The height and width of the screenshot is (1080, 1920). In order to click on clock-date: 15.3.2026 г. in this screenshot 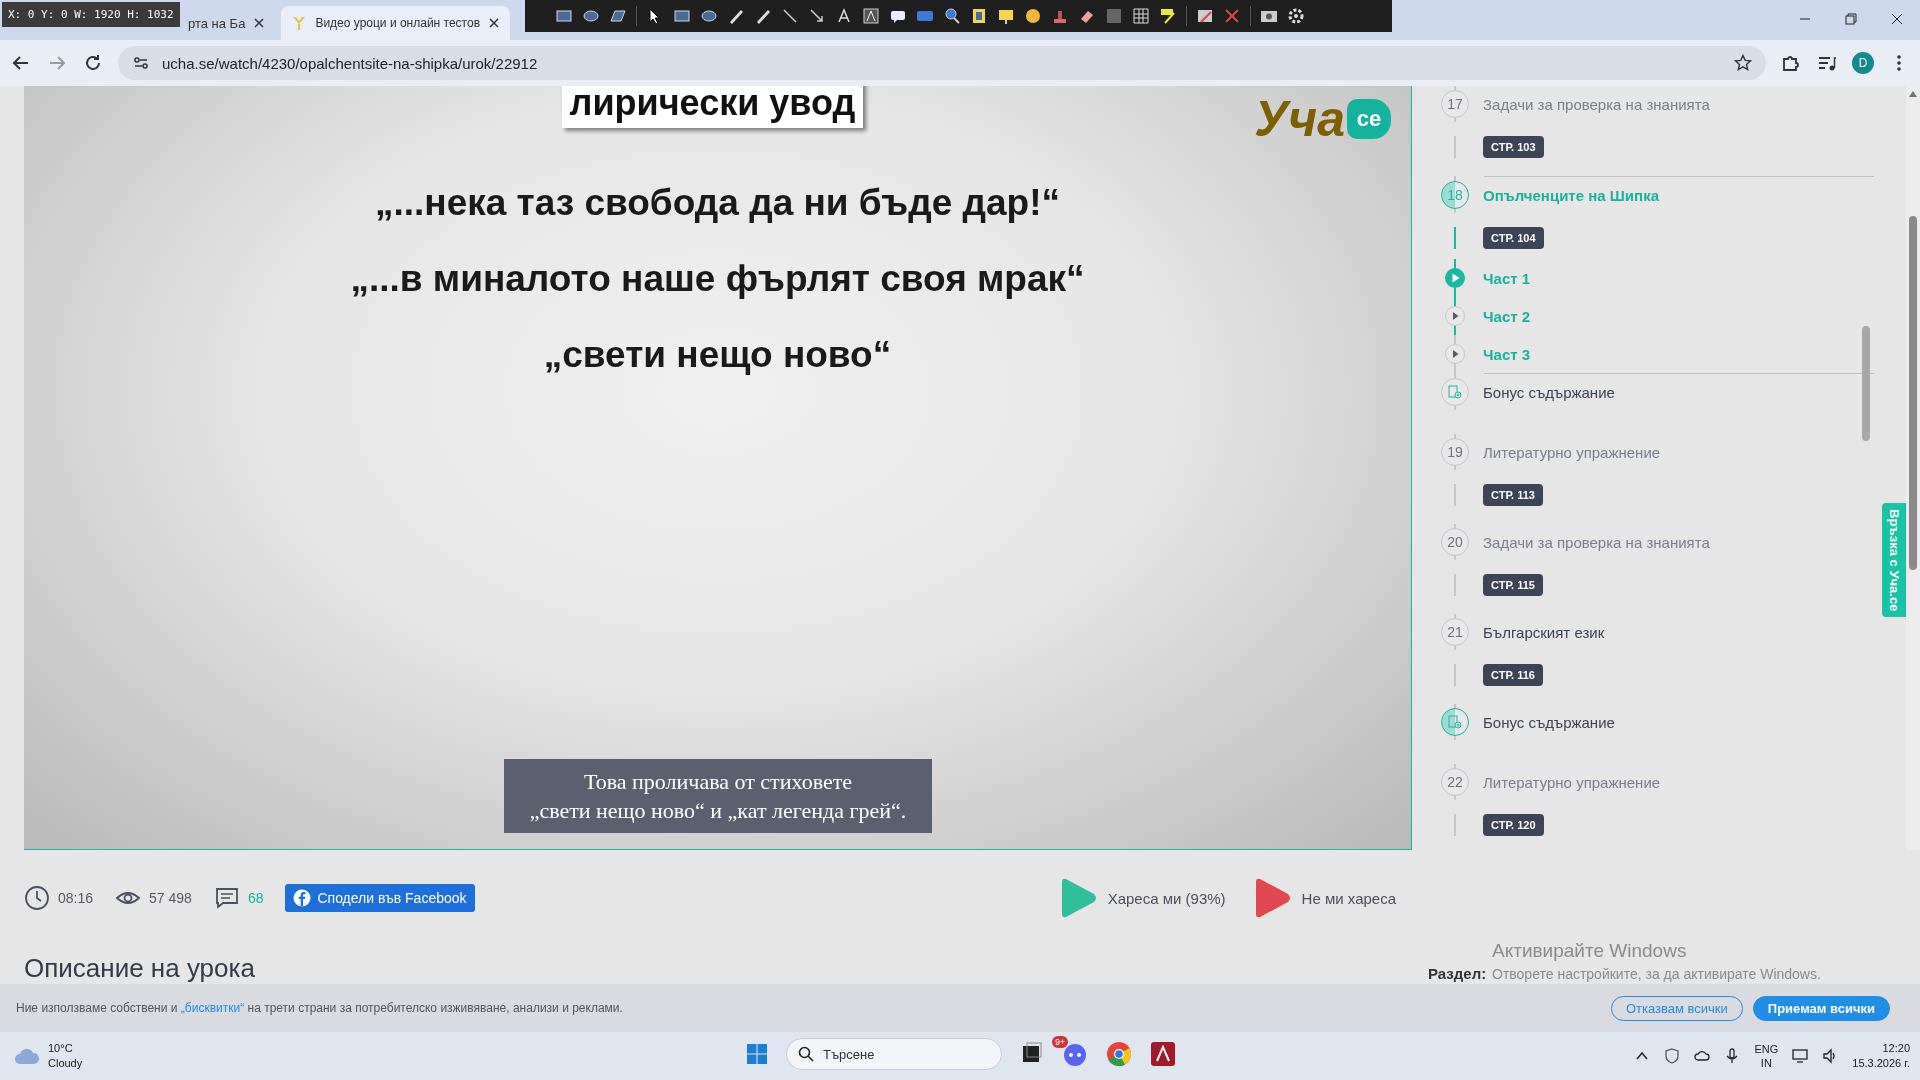, I will do `click(1881, 1063)`.